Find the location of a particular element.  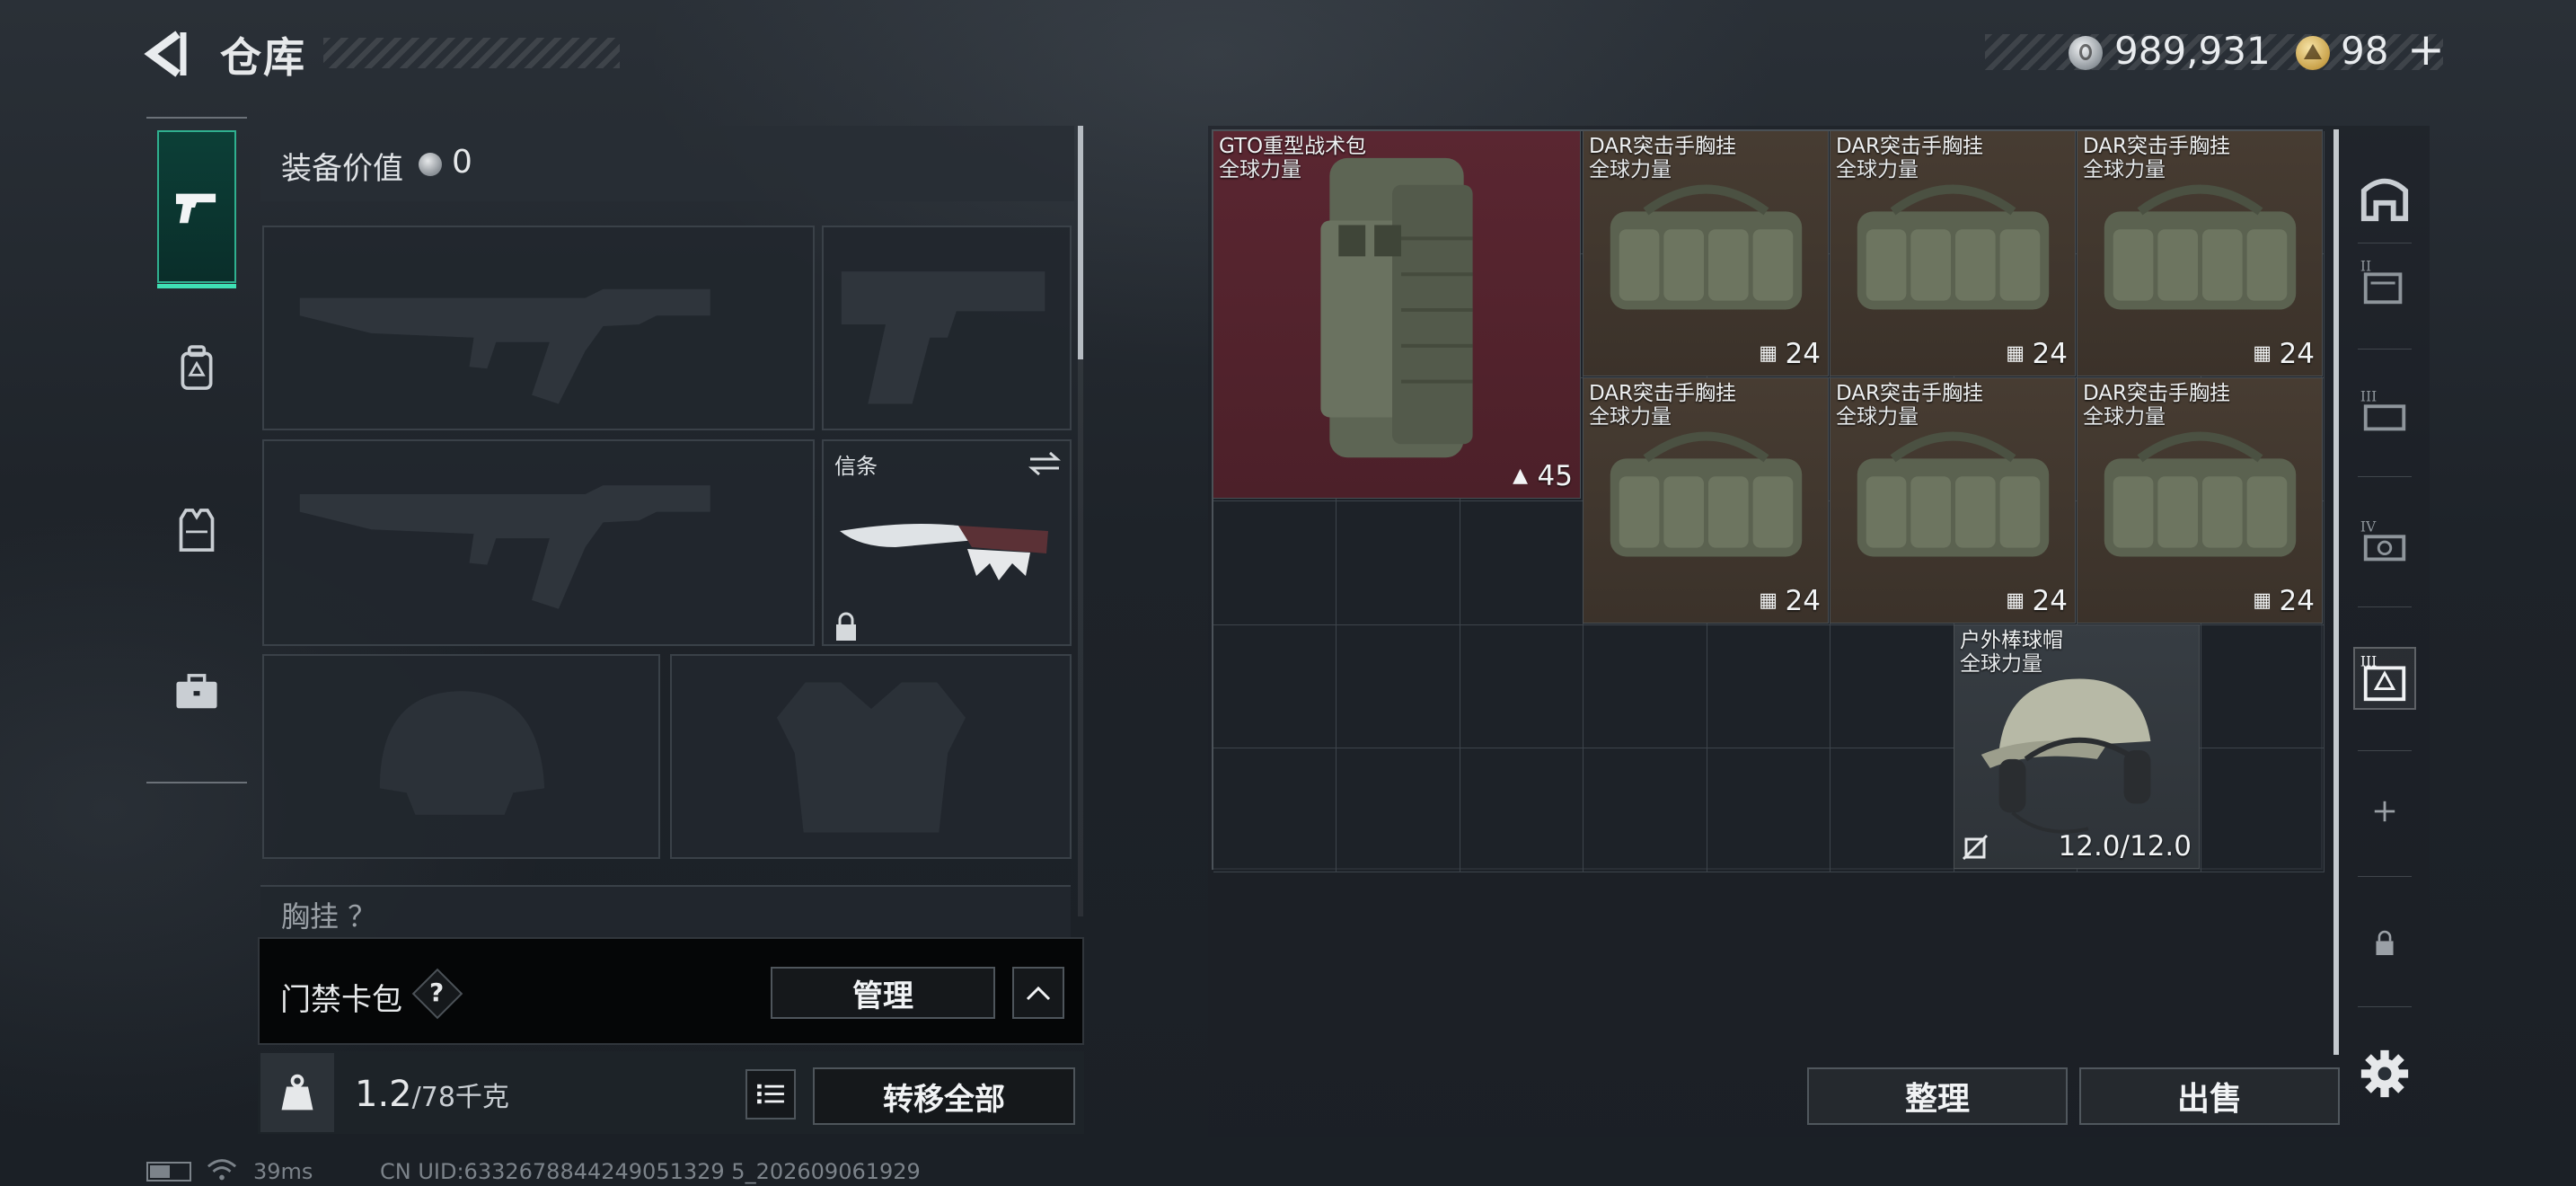

helmet-silhouette-icon is located at coordinates (462, 753).